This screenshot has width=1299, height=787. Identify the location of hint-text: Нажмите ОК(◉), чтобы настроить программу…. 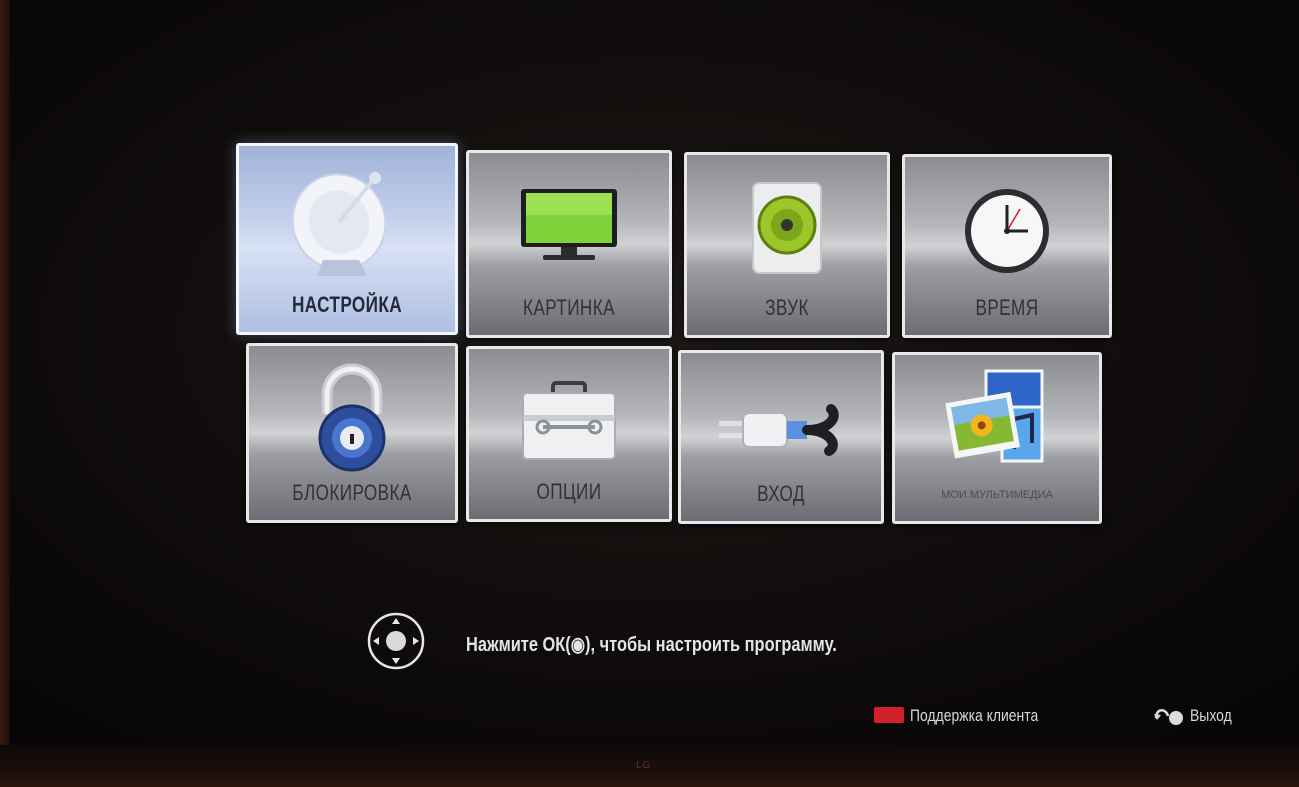
(651, 645).